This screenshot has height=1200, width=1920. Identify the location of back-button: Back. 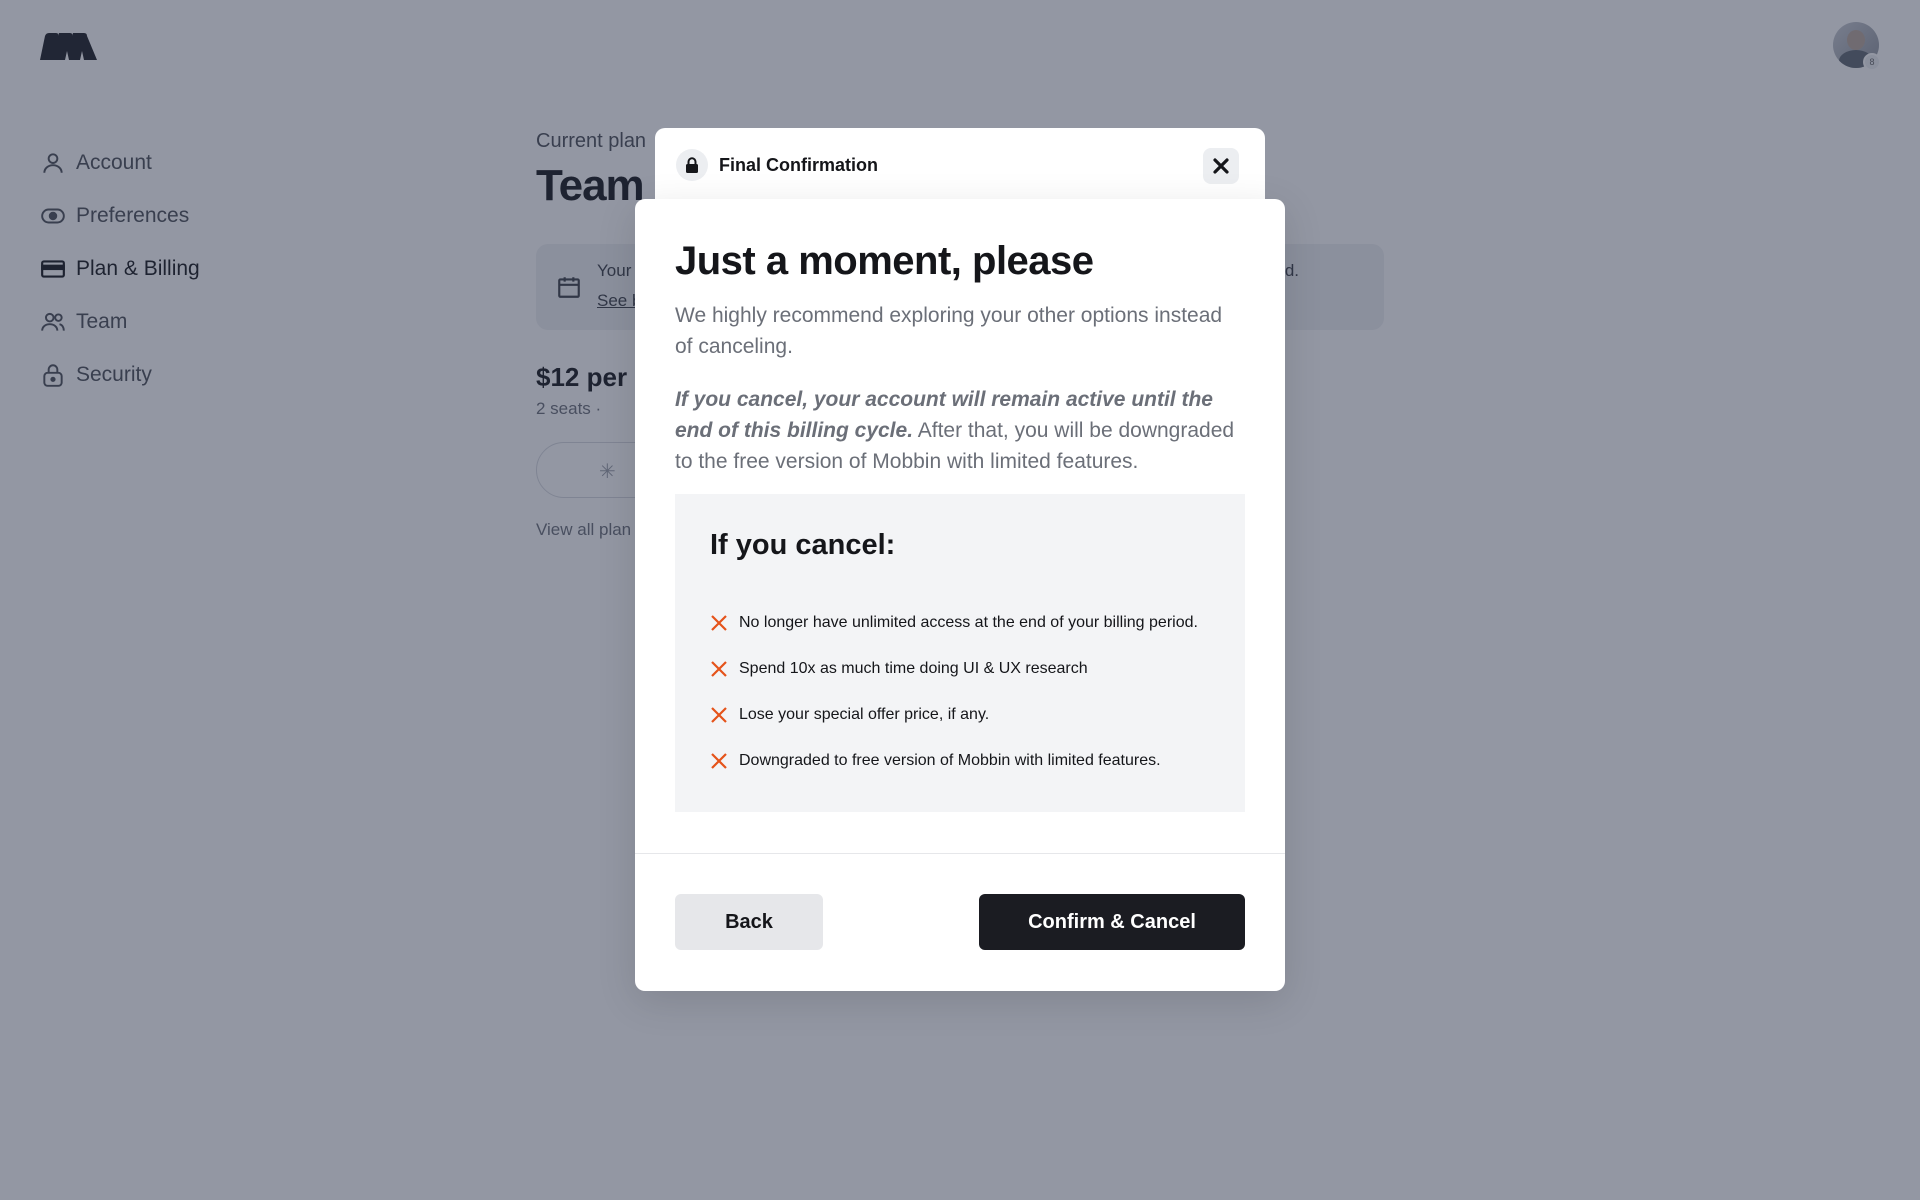
(749, 922).